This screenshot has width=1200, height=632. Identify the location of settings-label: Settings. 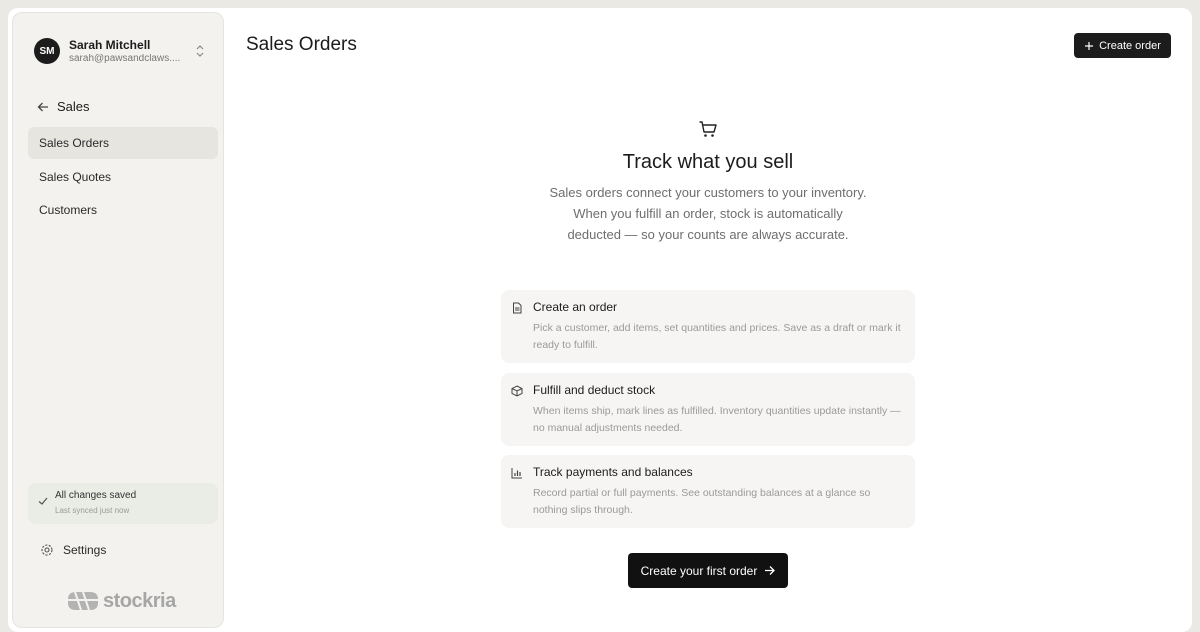
(85, 550).